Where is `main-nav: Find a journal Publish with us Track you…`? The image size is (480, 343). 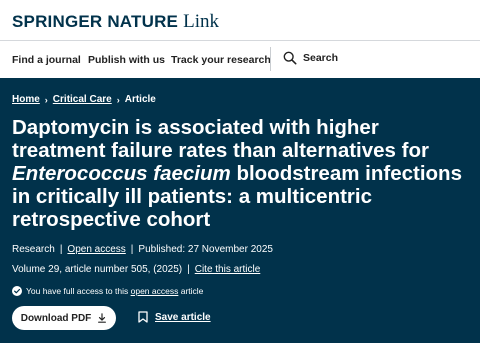
main-nav: Find a journal Publish with us Track you… is located at coordinates (240, 59).